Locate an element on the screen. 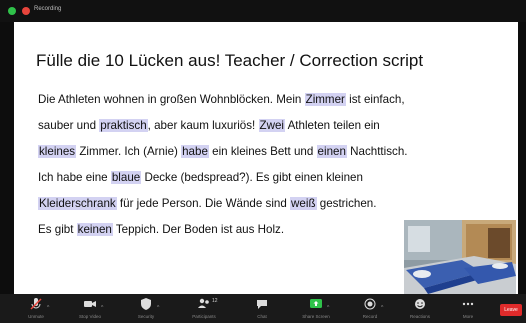 The height and width of the screenshot is (323, 526). more-button: More is located at coordinates (468, 309).